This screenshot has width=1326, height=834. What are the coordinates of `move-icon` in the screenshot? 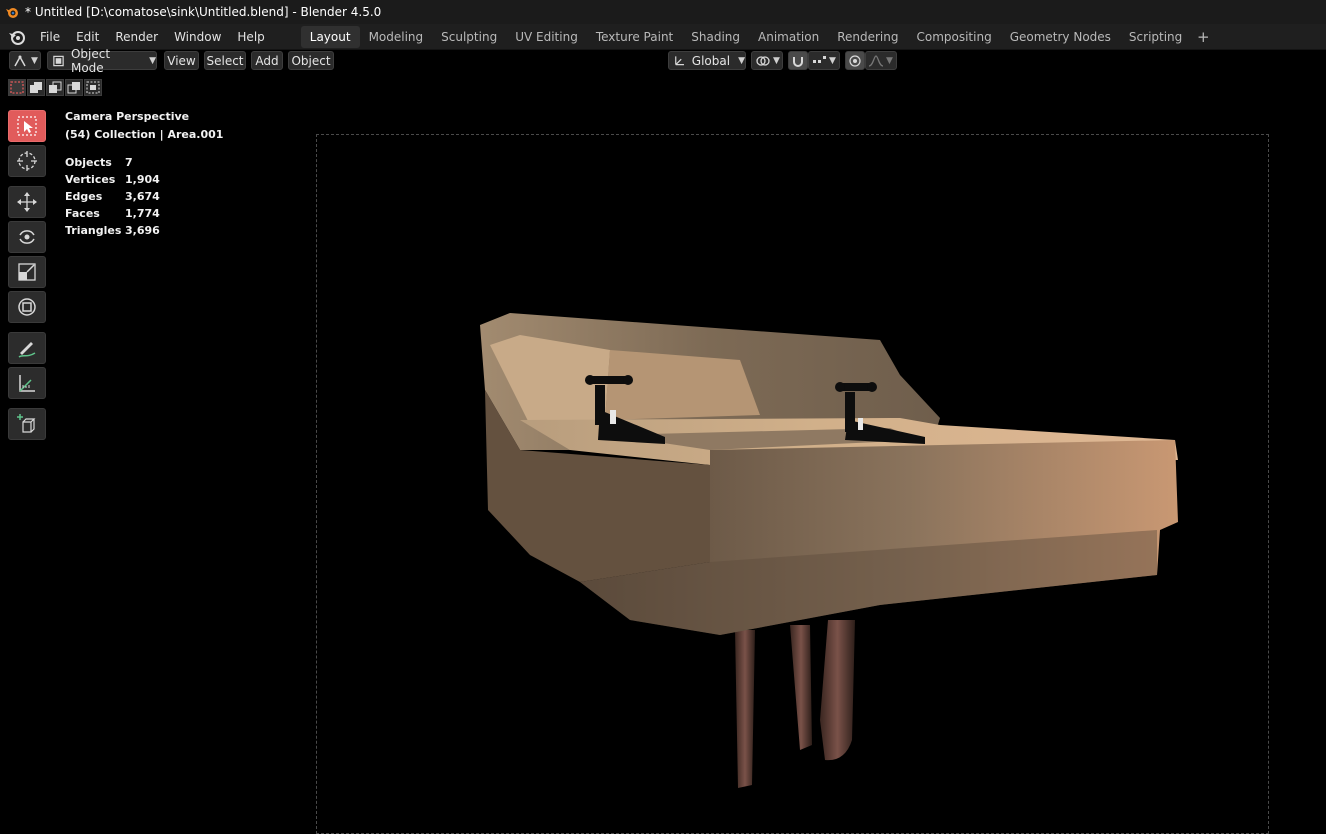 It's located at (27, 202).